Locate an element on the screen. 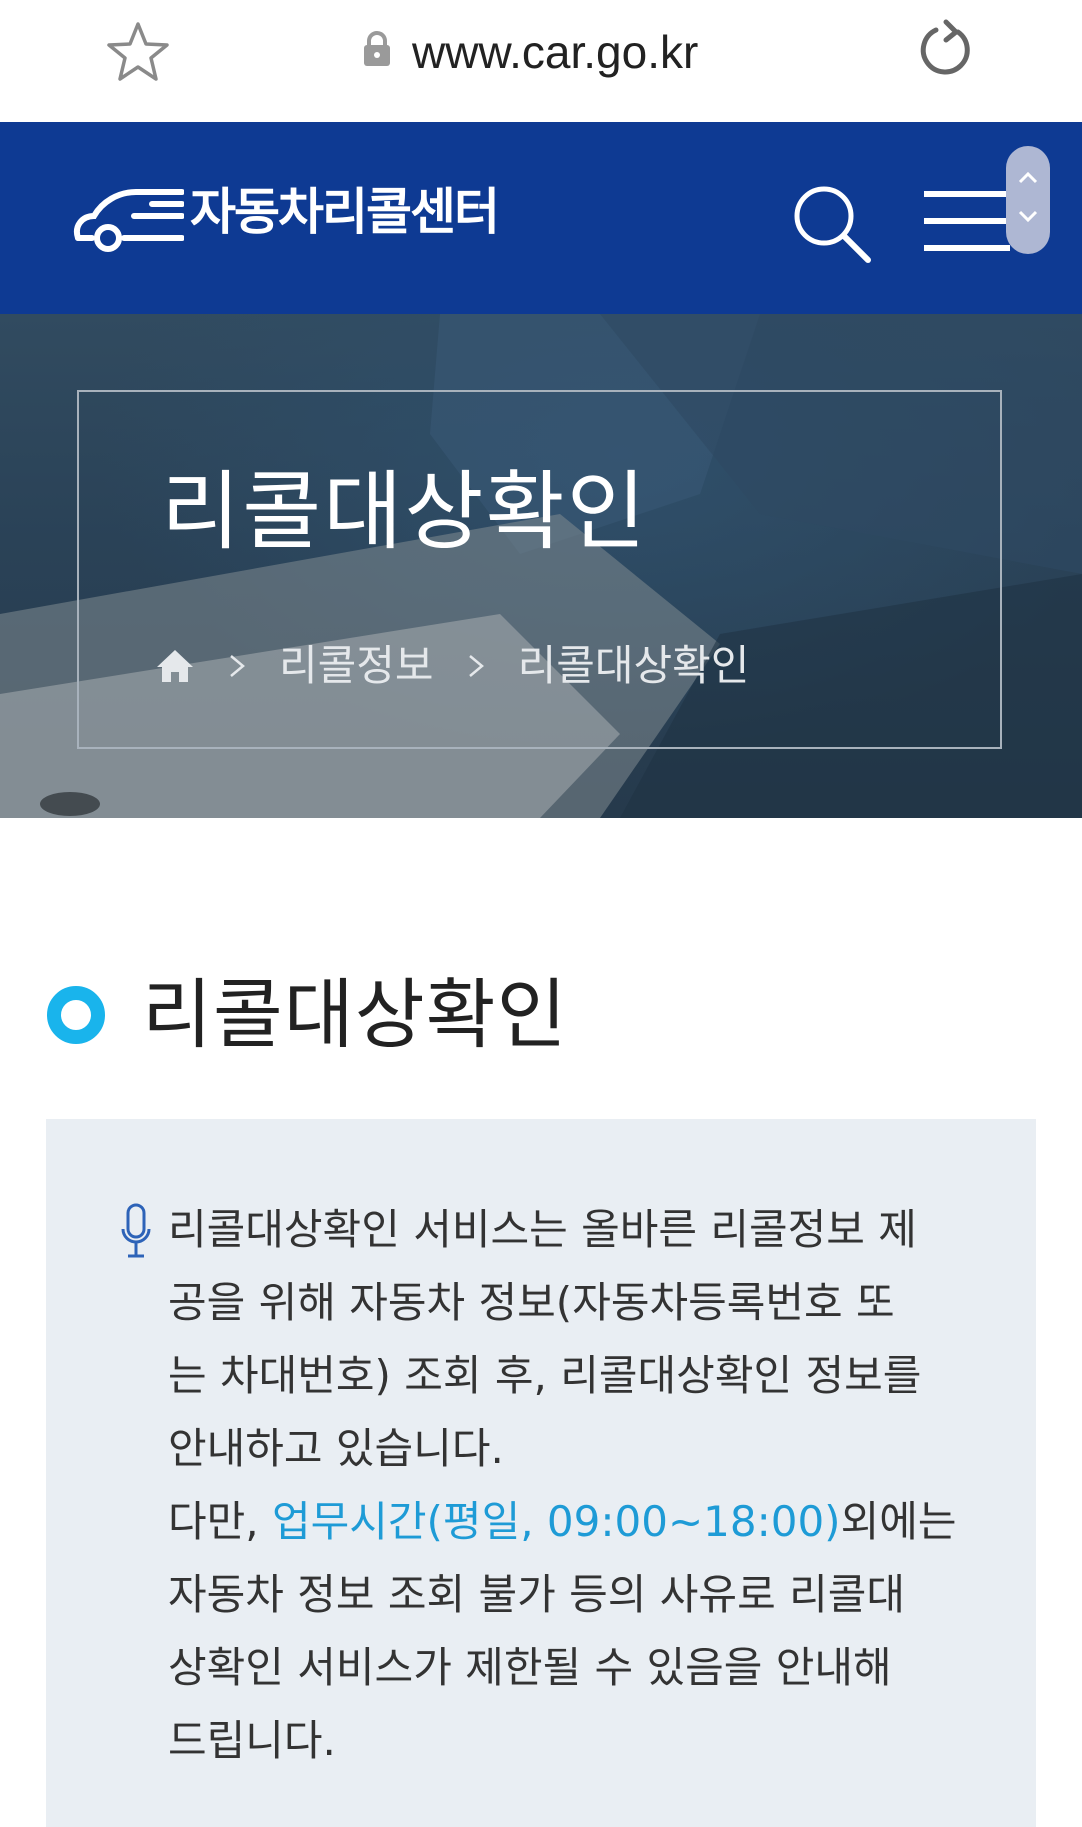 The image size is (1082, 1827). menu-icon is located at coordinates (967, 221).